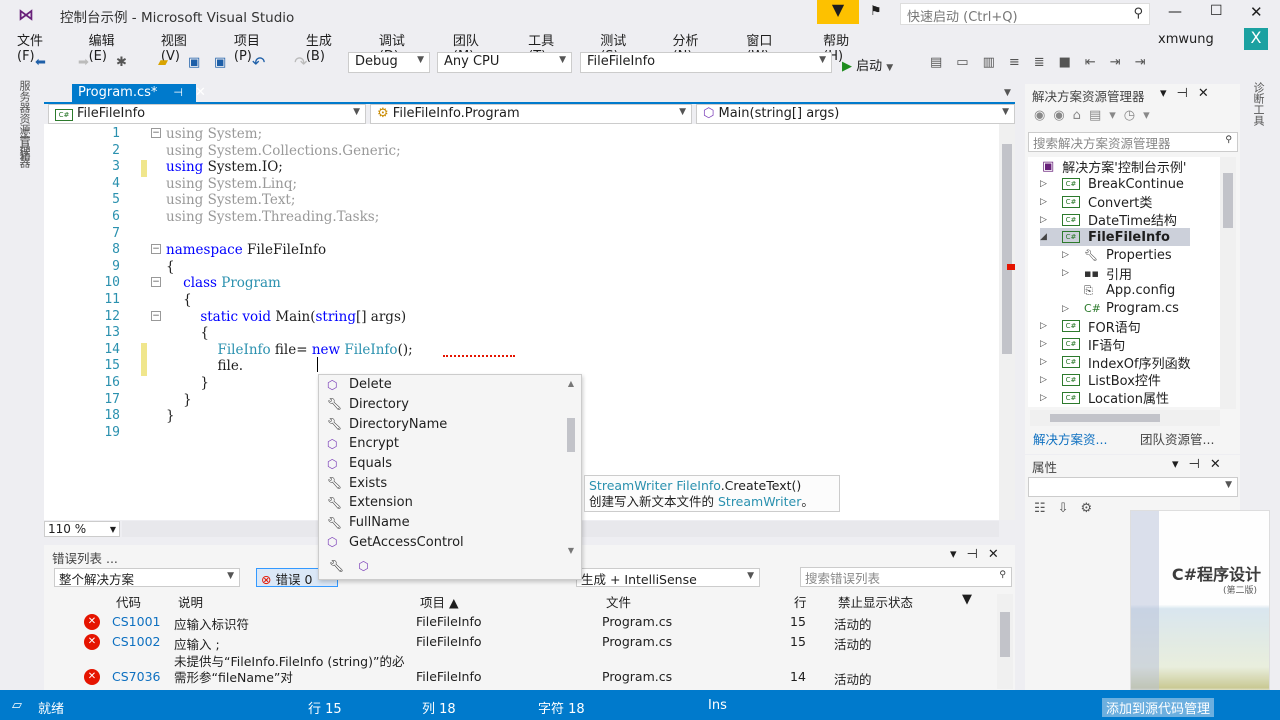 The image size is (1280, 720). I want to click on menu-item: 项目(P), so click(247, 47).